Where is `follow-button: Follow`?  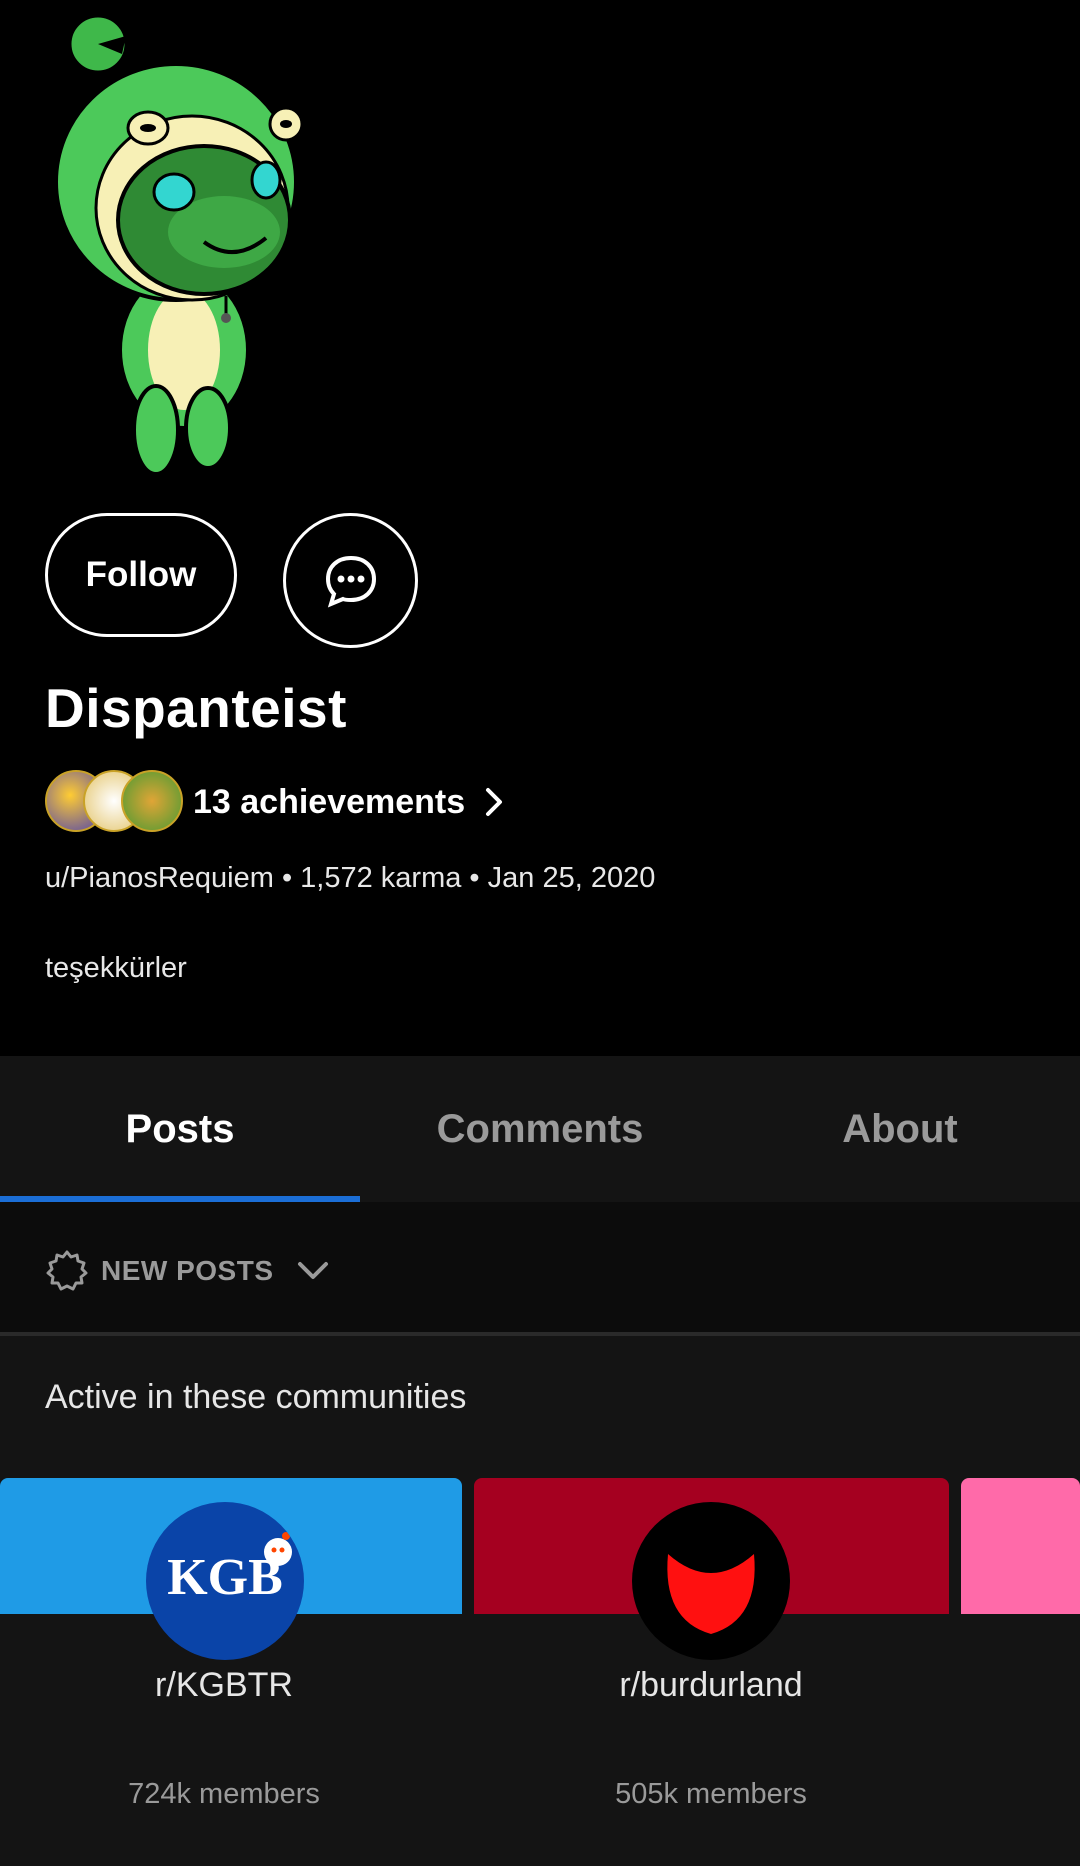 follow-button: Follow is located at coordinates (141, 575).